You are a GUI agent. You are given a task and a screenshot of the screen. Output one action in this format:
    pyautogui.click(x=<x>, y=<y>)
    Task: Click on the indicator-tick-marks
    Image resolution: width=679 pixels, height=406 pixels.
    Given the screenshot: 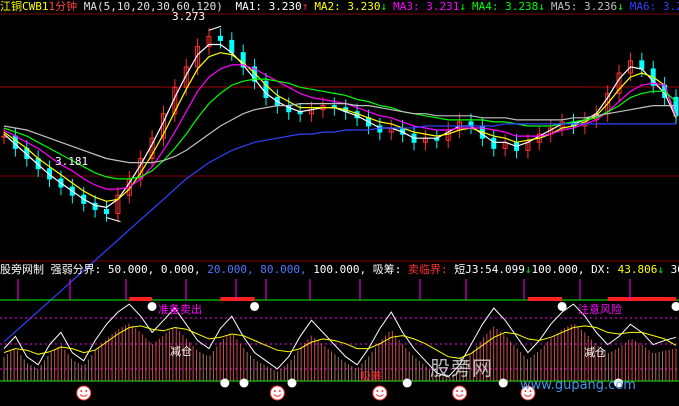 What is the action you would take?
    pyautogui.click(x=324, y=289)
    